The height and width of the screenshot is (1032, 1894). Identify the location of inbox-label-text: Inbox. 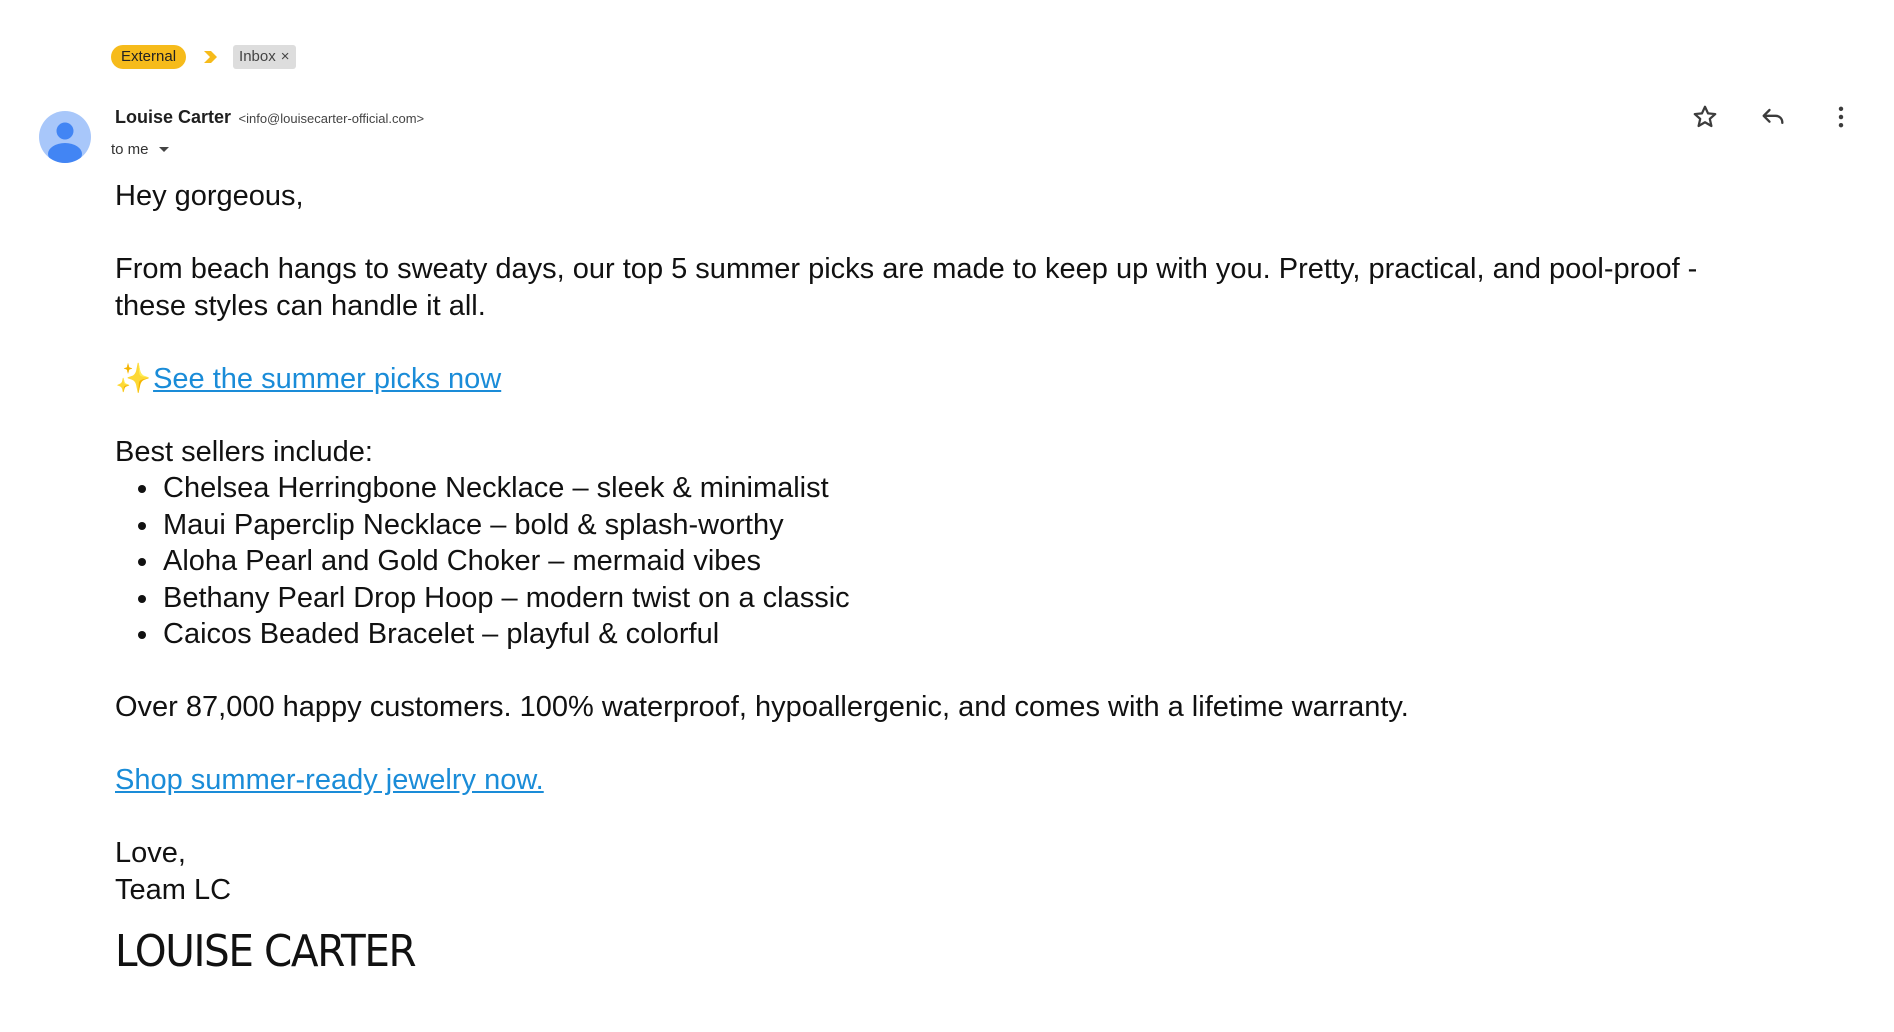
(257, 56).